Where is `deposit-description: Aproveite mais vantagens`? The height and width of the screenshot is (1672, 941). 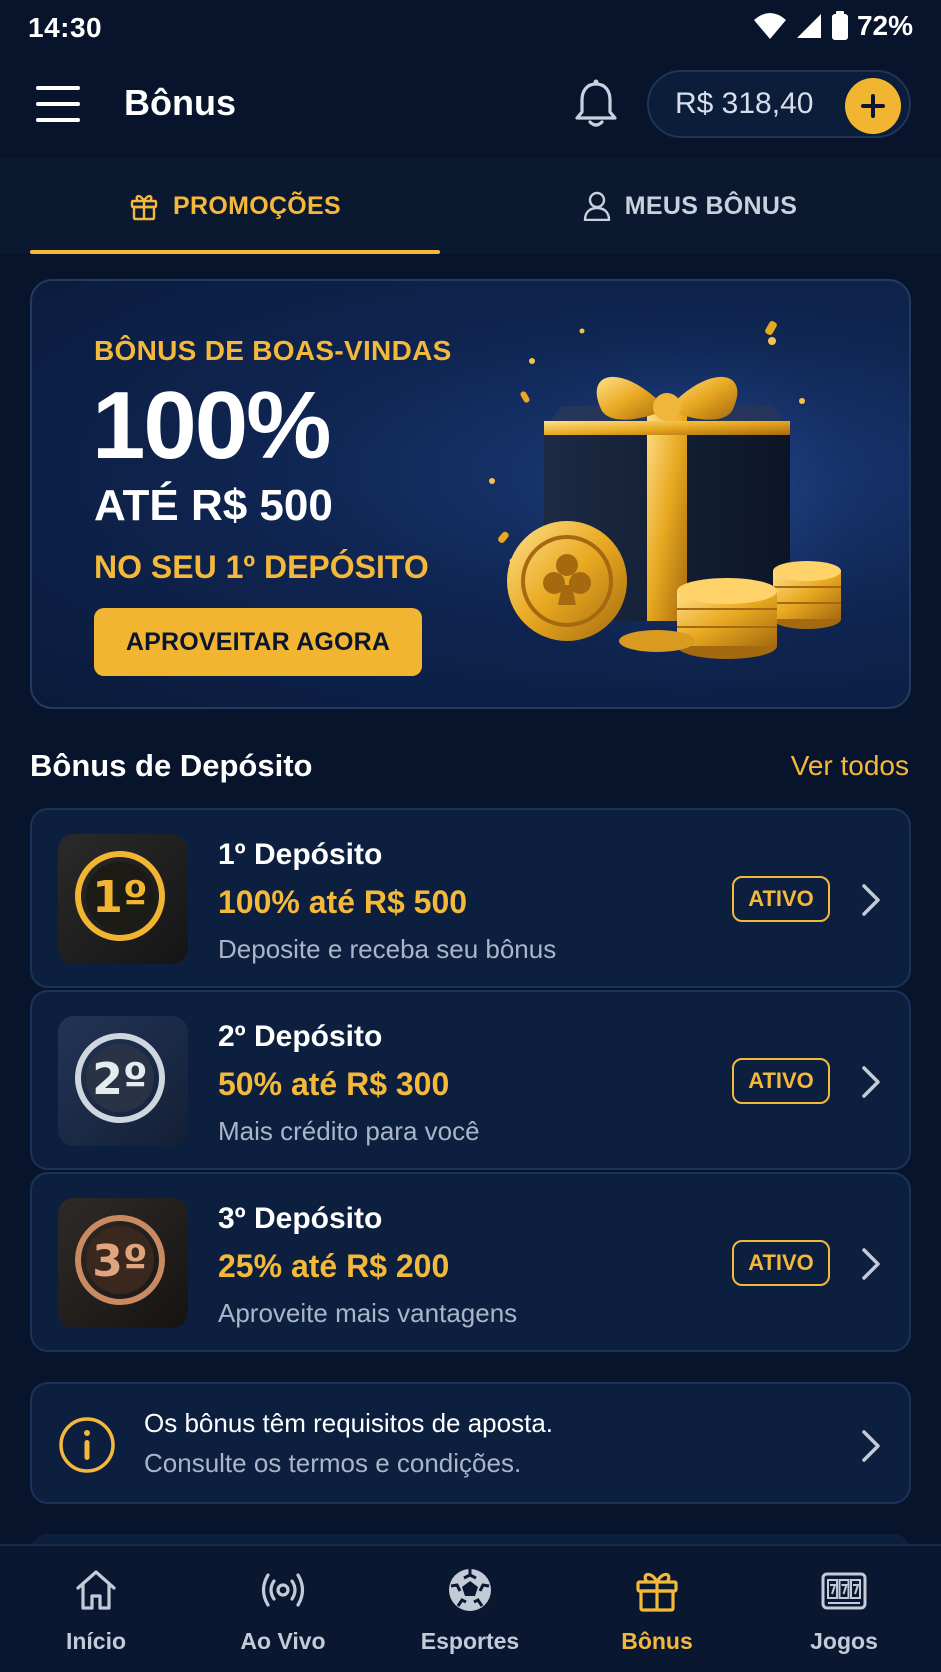
deposit-description: Aproveite mais vantagens is located at coordinates (368, 1313).